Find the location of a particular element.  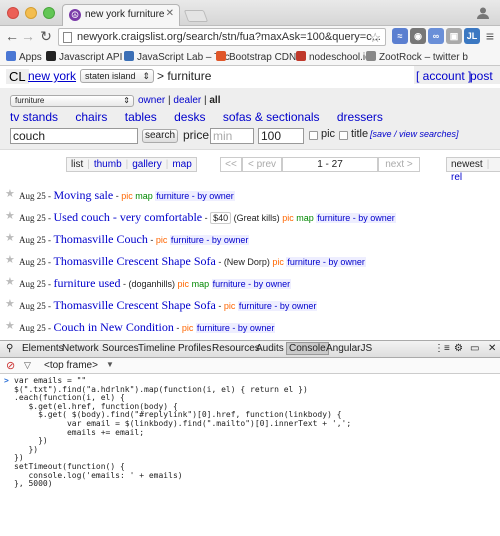

sort-newest: newest is located at coordinates (467, 164).